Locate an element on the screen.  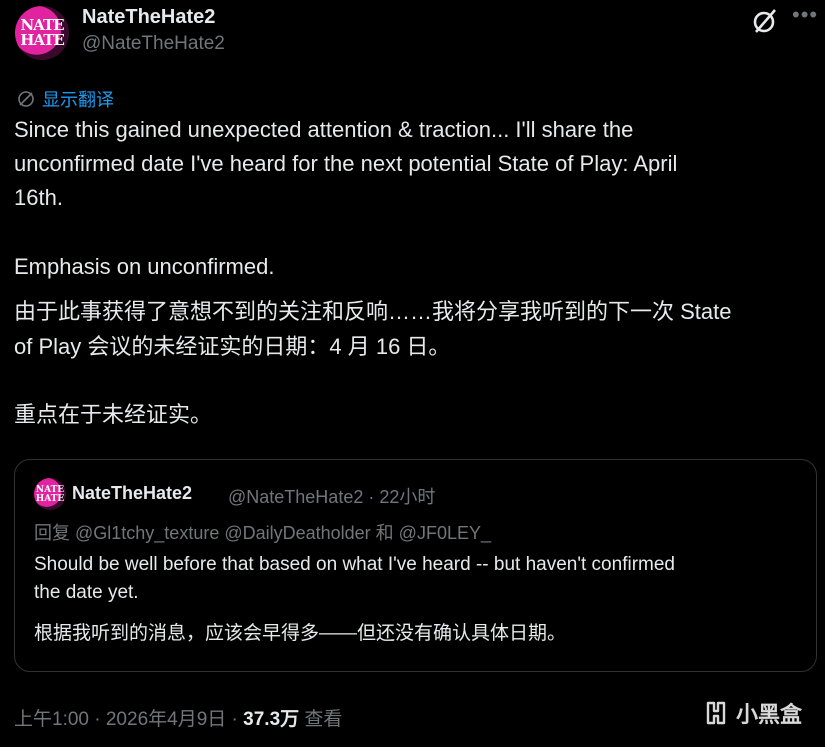
tweet-translation-line: 重点在于未经证实。 is located at coordinates (113, 414).